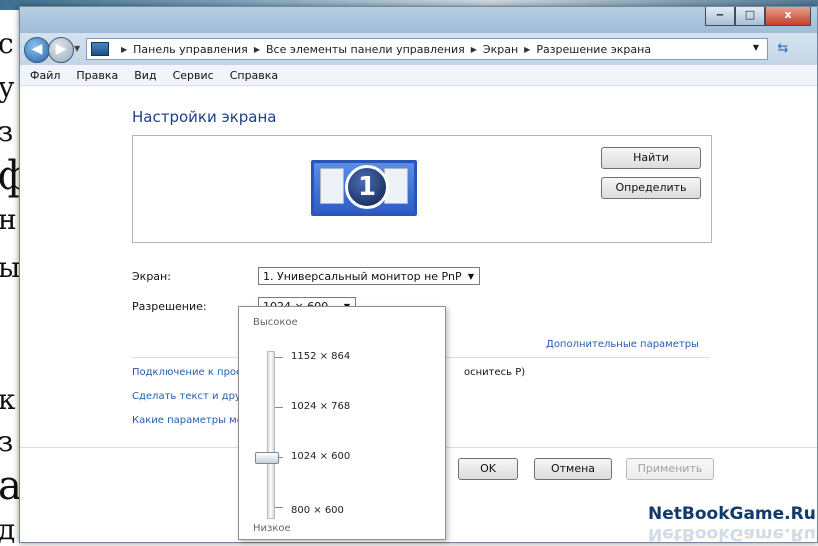 The width and height of the screenshot is (818, 546). I want to click on menu-tools: Сервис, so click(193, 75).